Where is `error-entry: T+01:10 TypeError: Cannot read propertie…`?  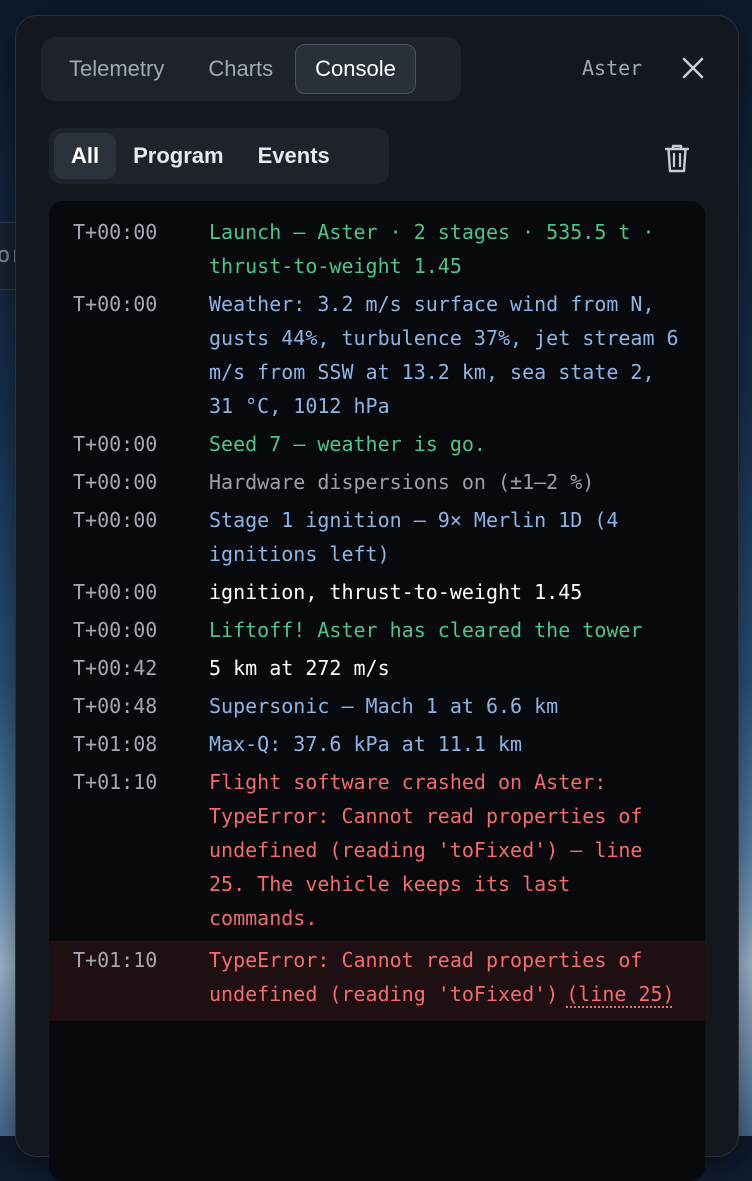
error-entry: T+01:10 TypeError: Cannot read propertie… is located at coordinates (377, 981).